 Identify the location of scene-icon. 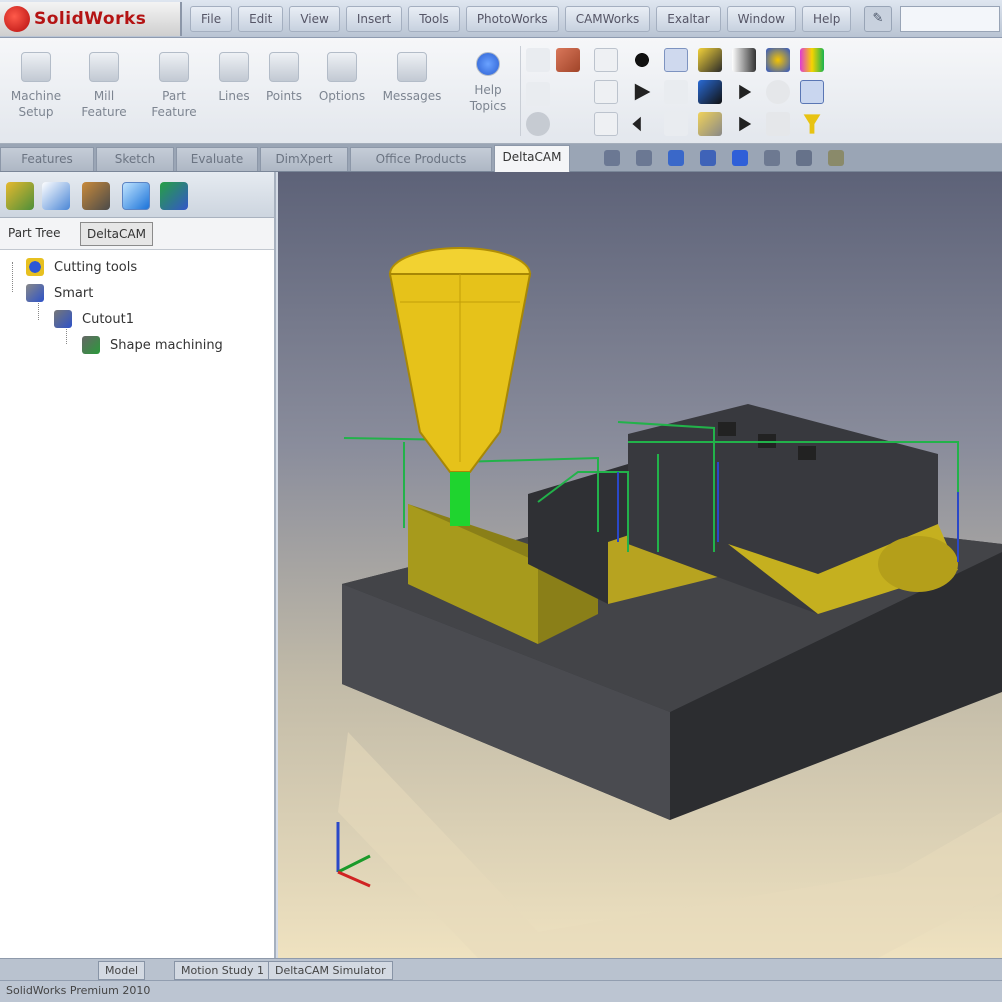
(836, 158).